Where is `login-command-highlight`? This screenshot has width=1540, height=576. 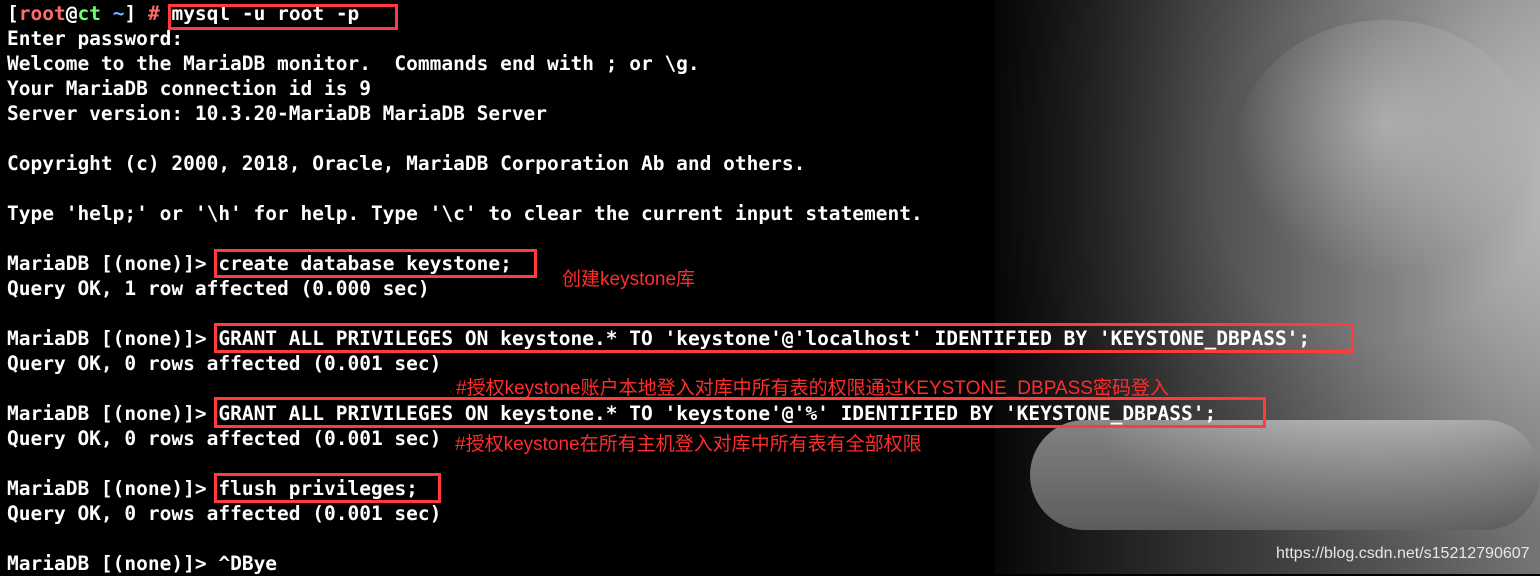 login-command-highlight is located at coordinates (283, 17).